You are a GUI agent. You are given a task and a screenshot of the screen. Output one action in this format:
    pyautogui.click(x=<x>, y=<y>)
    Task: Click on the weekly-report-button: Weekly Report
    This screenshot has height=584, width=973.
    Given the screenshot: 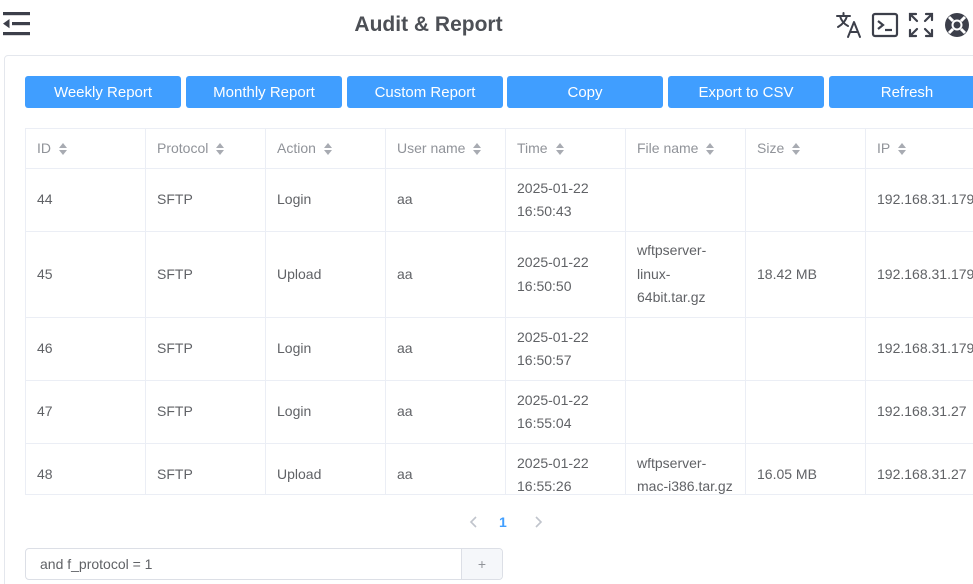 What is the action you would take?
    pyautogui.click(x=103, y=92)
    